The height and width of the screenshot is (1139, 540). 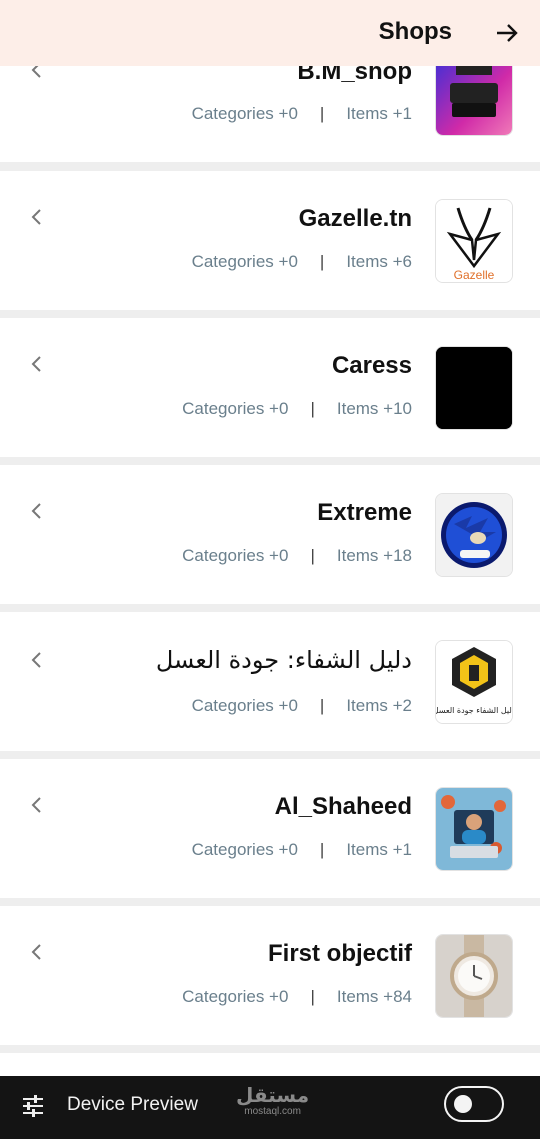 I want to click on shop-meta: Categories +0 | Items +6, so click(x=302, y=262).